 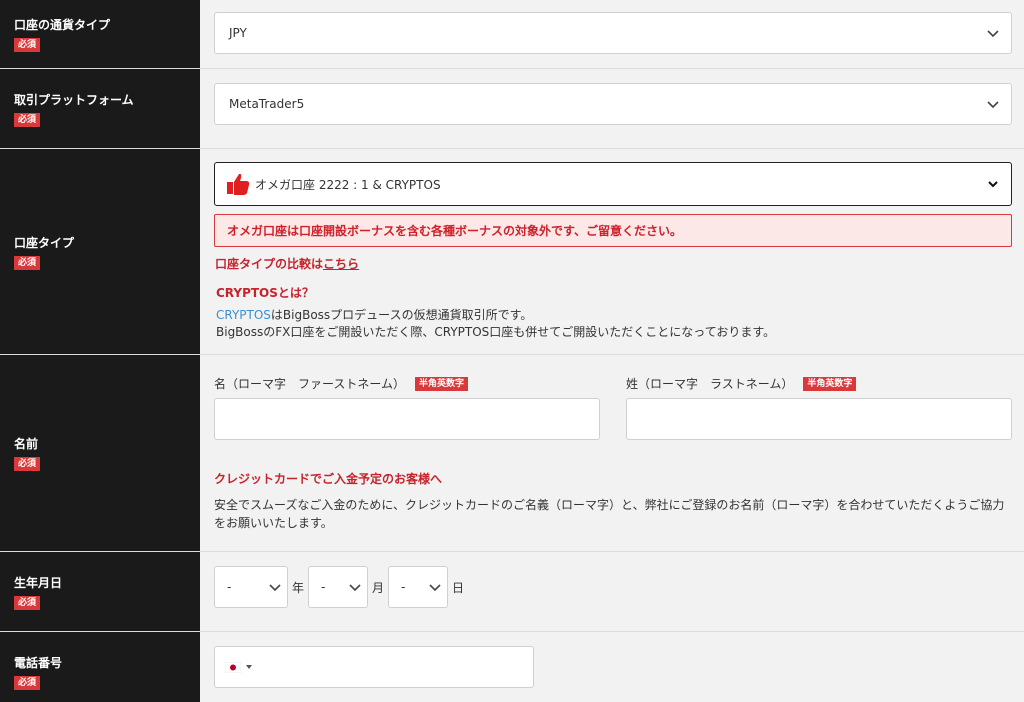 What do you see at coordinates (249, 667) in the screenshot?
I see `caret-down-icon` at bounding box center [249, 667].